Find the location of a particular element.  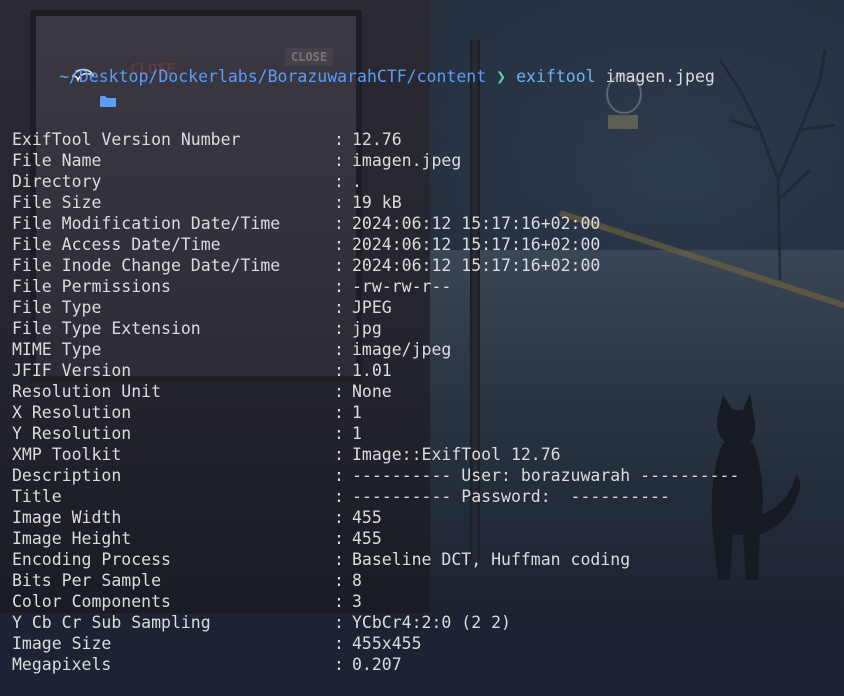

exif-value: JPEG is located at coordinates (372, 307).